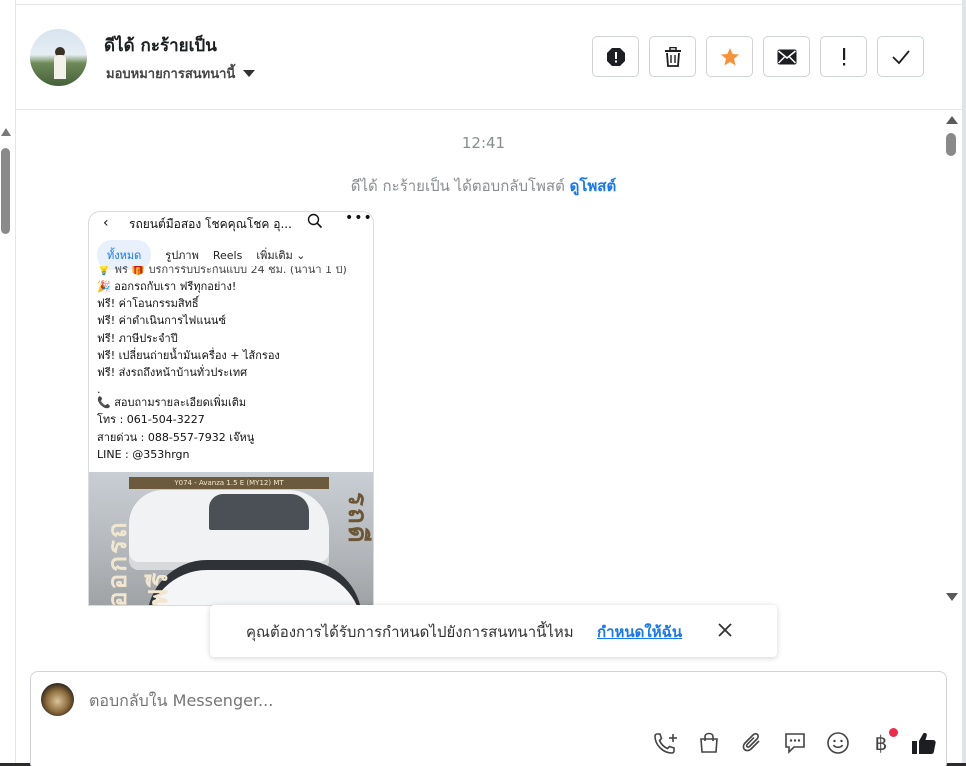  What do you see at coordinates (490, 2) in the screenshot?
I see `top-border` at bounding box center [490, 2].